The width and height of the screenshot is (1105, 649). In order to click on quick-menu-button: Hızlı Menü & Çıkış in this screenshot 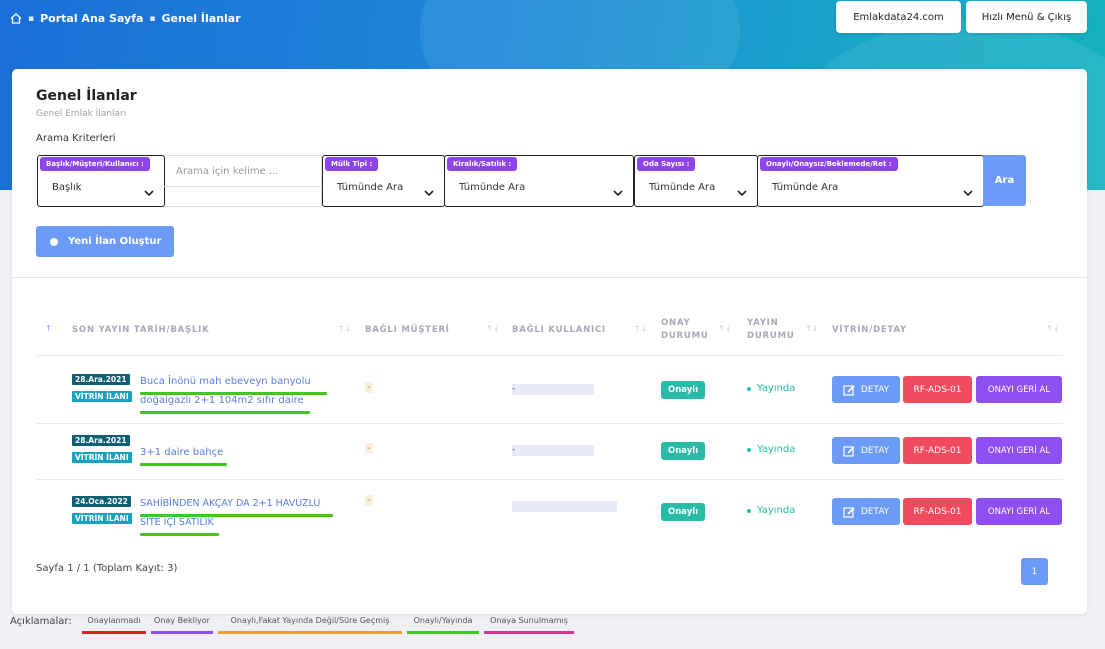, I will do `click(1026, 17)`.